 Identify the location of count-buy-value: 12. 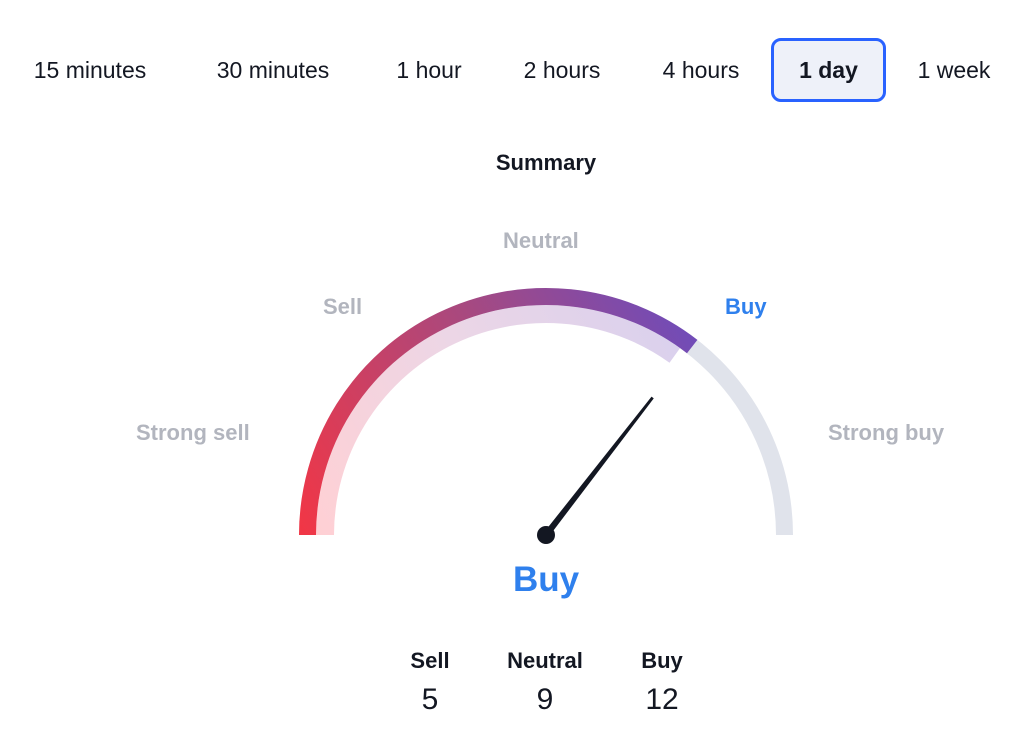
(662, 699).